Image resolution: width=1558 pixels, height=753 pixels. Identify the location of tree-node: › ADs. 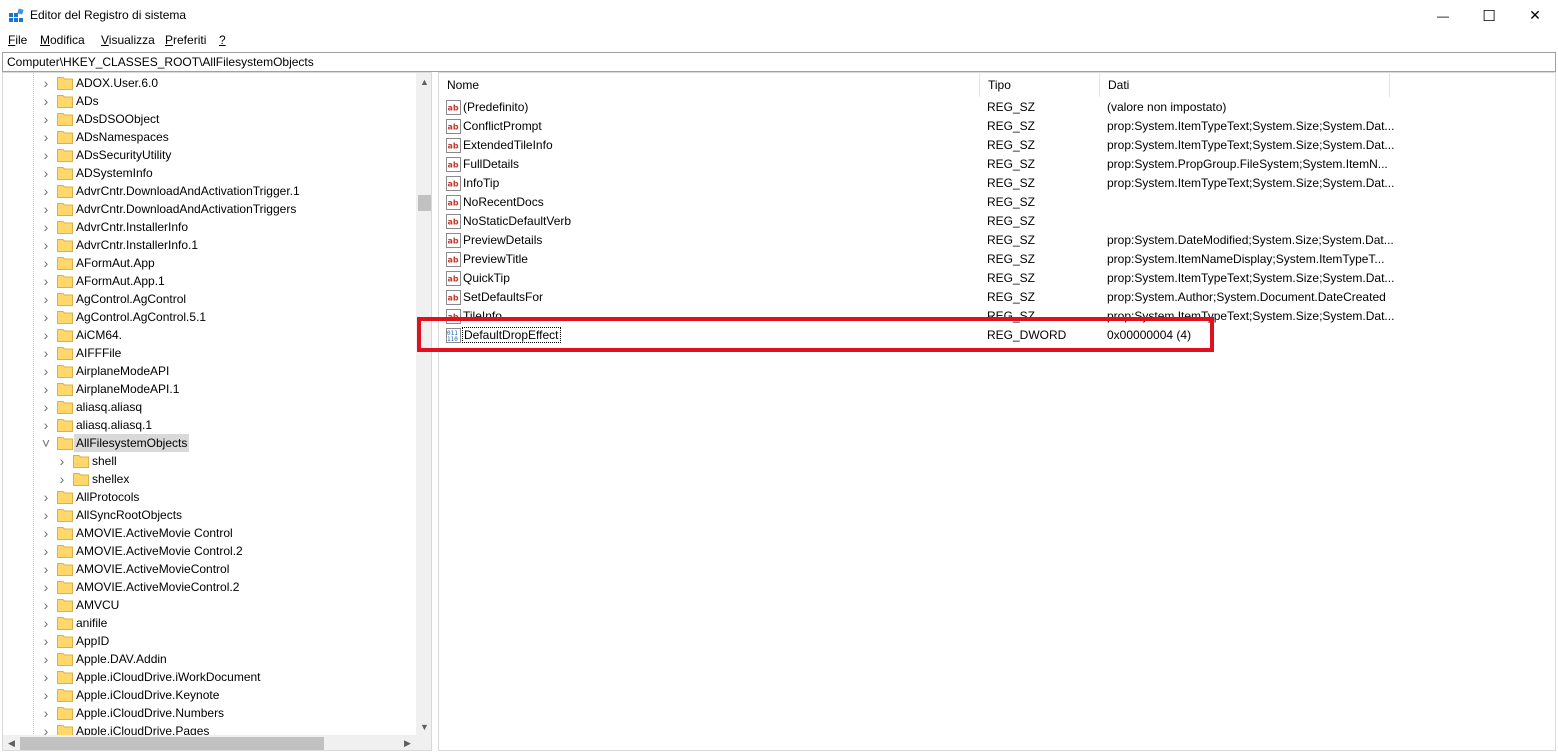
(209, 101).